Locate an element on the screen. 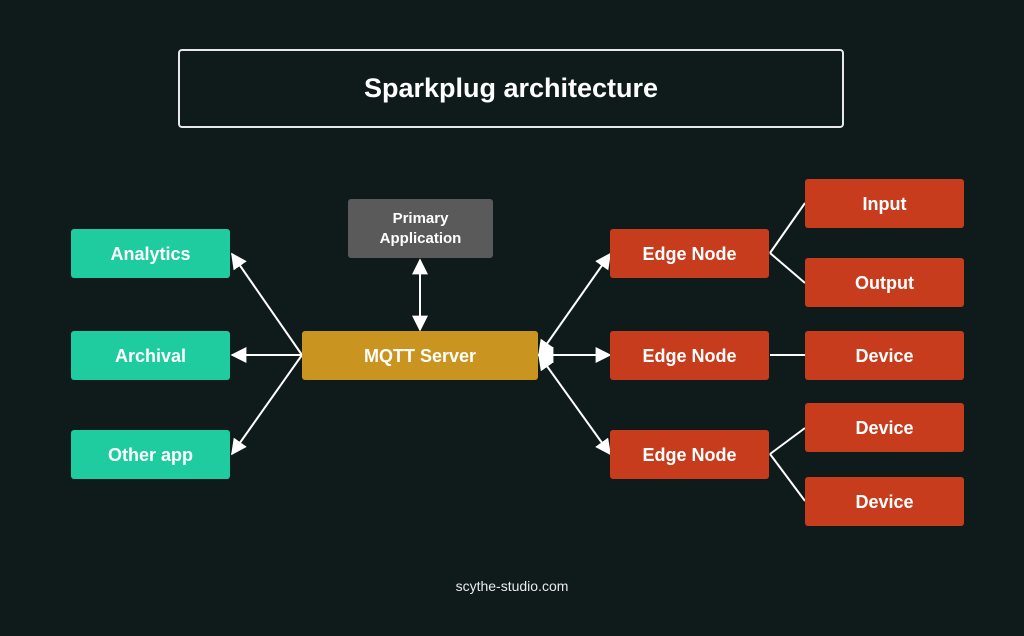 This screenshot has height=636, width=1024. edge-node-1: Edge Node is located at coordinates (689, 253).